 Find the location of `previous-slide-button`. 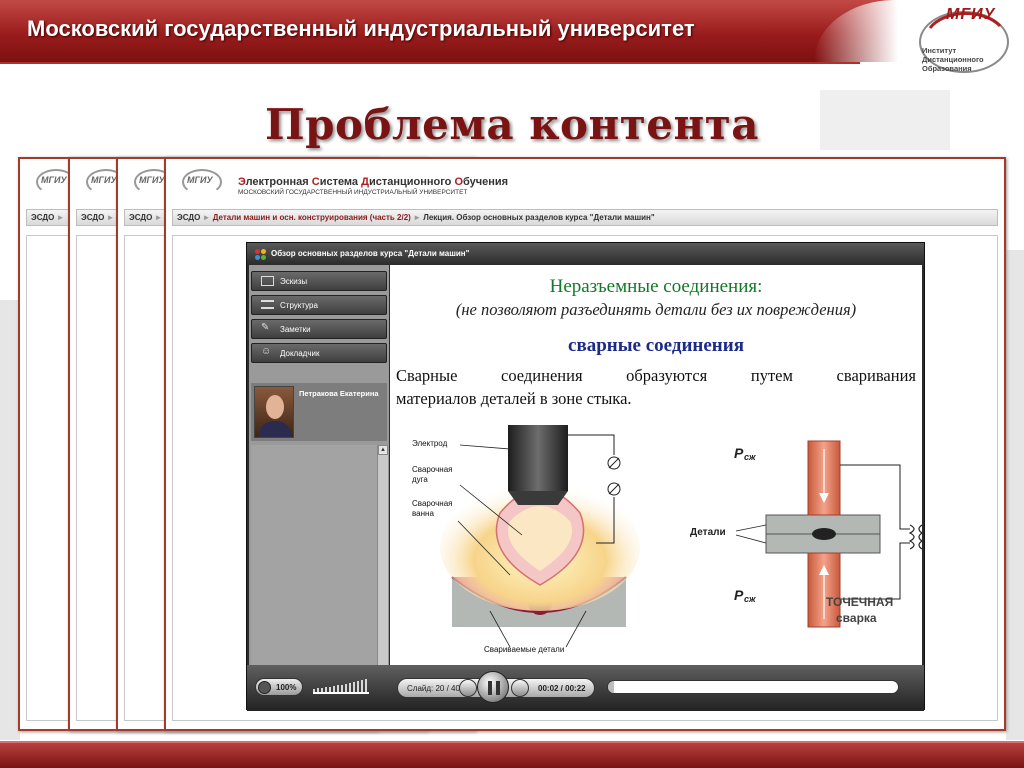

previous-slide-button is located at coordinates (468, 688).